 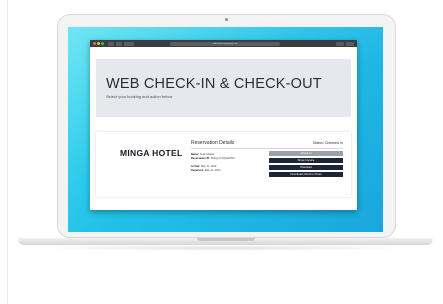 I want to click on hotel-logo: MINGA HOTEL, so click(x=145, y=153).